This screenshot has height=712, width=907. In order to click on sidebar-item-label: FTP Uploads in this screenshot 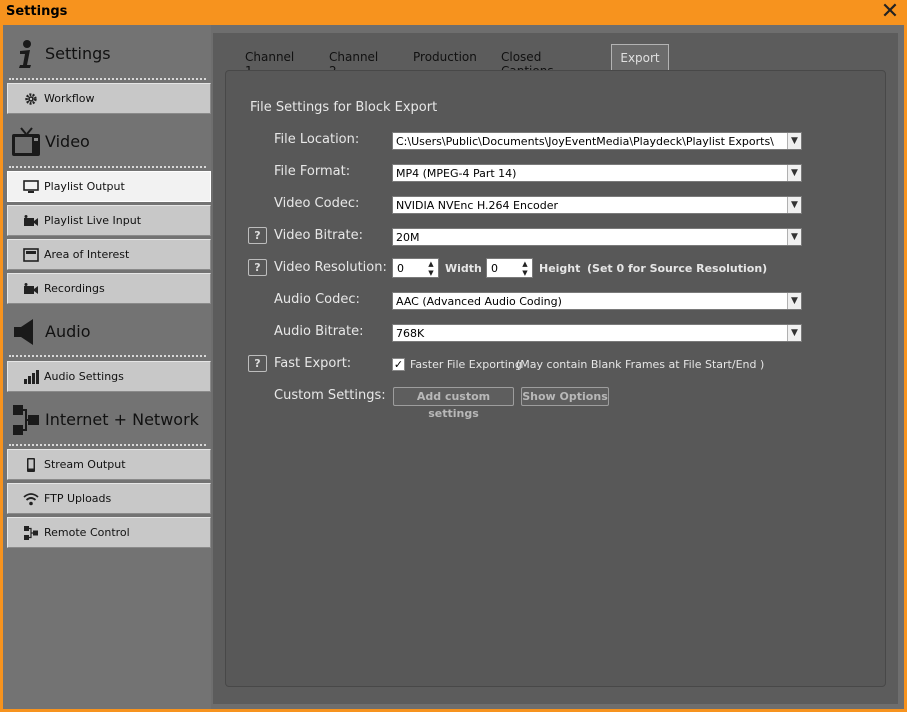, I will do `click(78, 498)`.